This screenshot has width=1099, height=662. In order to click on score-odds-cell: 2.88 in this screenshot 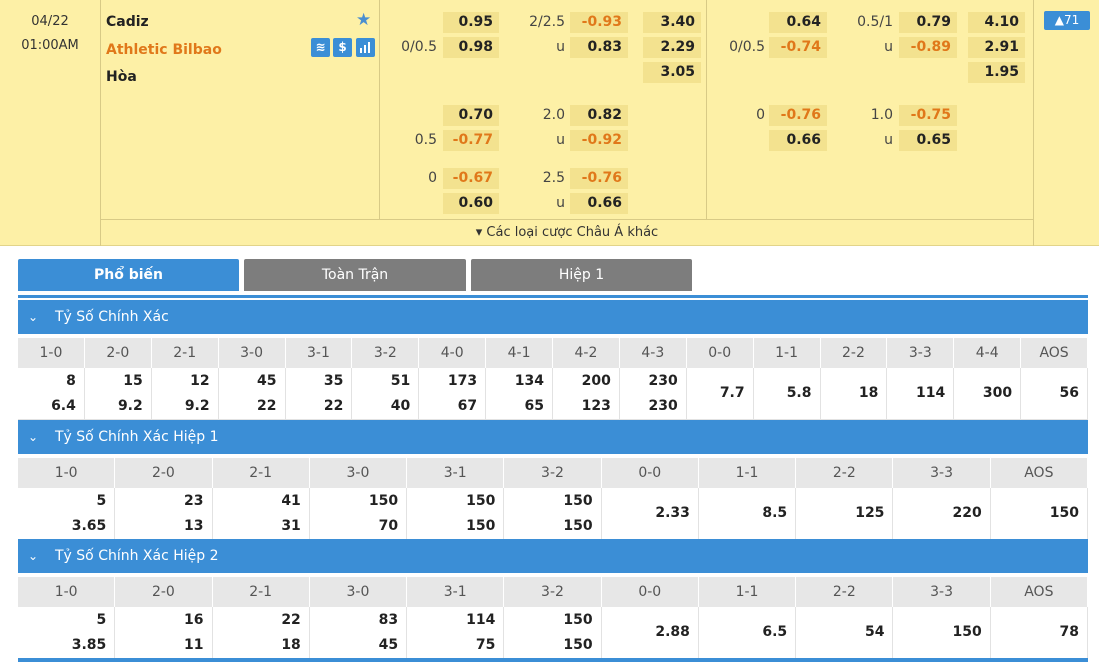, I will do `click(650, 633)`.